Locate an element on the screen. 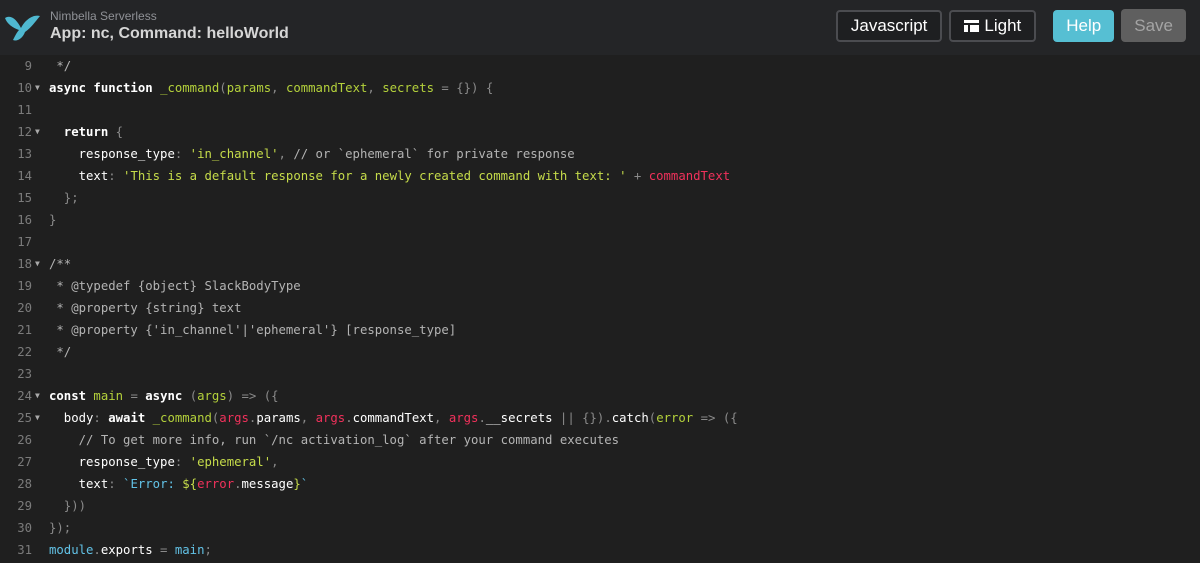 The image size is (1200, 563). code-token: }); is located at coordinates (60, 528).